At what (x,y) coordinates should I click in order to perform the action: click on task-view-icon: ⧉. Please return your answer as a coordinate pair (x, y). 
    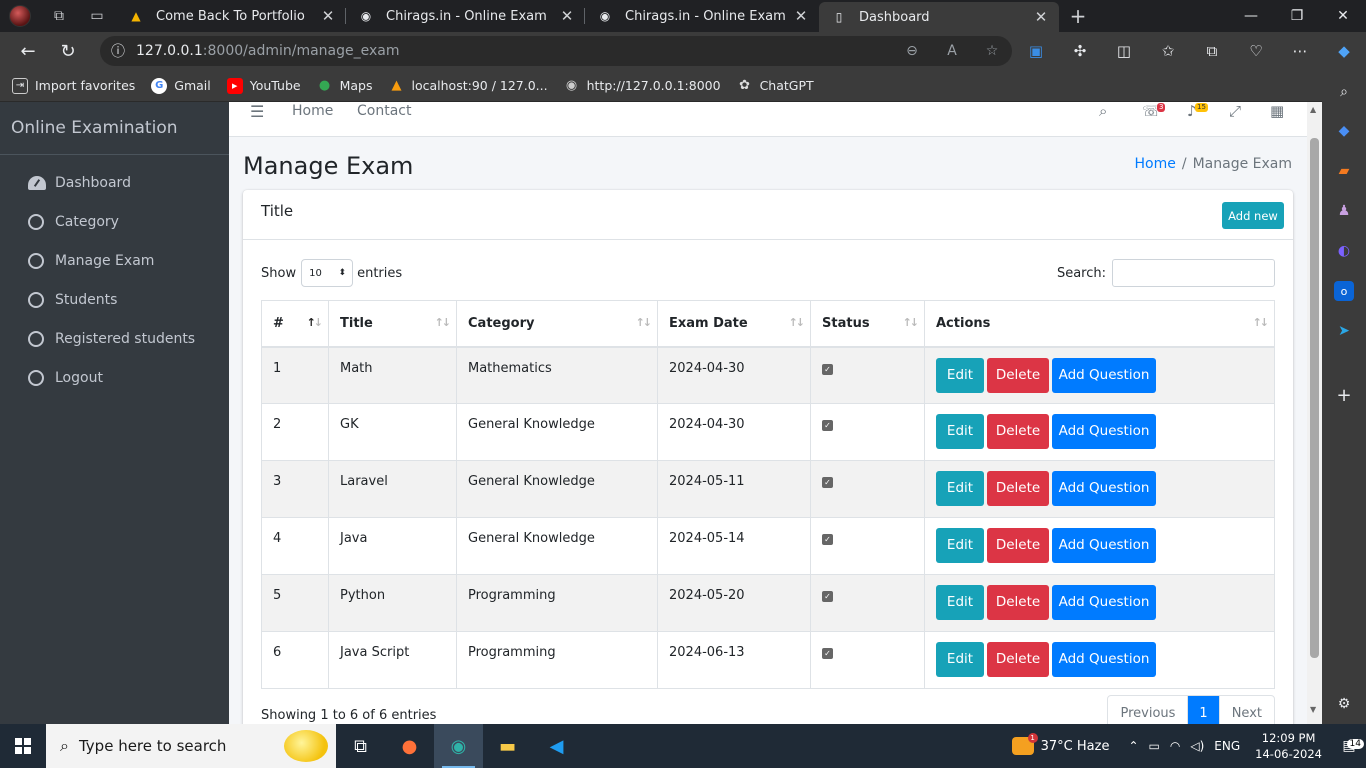
    Looking at the image, I should click on (360, 746).